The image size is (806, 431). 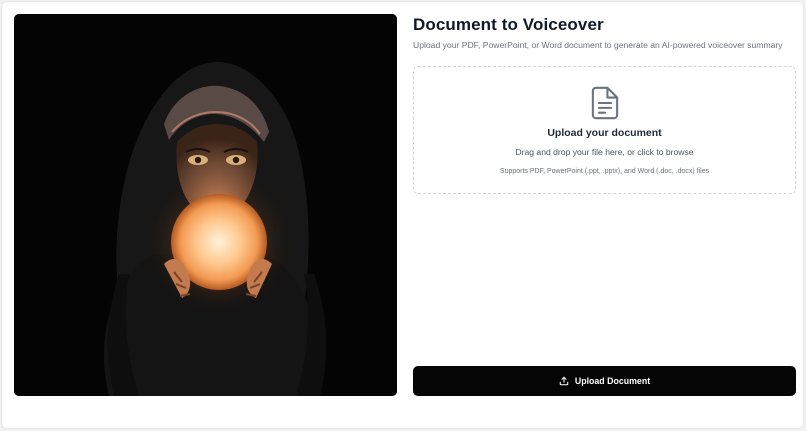 I want to click on upload-button-label: Upload Document, so click(x=612, y=381).